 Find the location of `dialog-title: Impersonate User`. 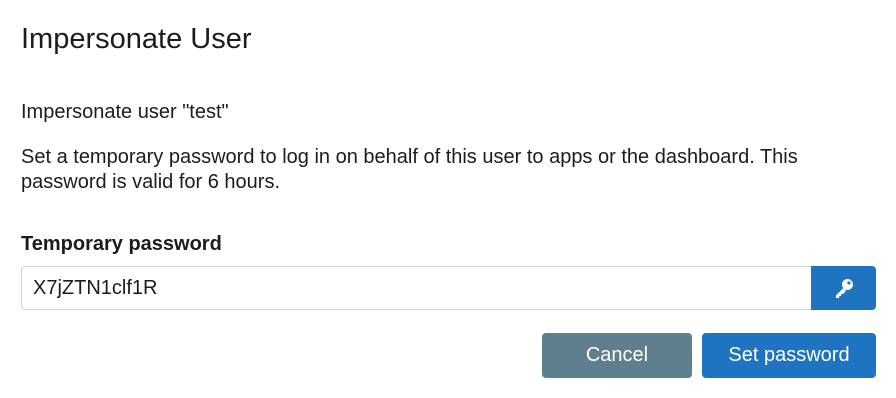

dialog-title: Impersonate User is located at coordinates (136, 39).